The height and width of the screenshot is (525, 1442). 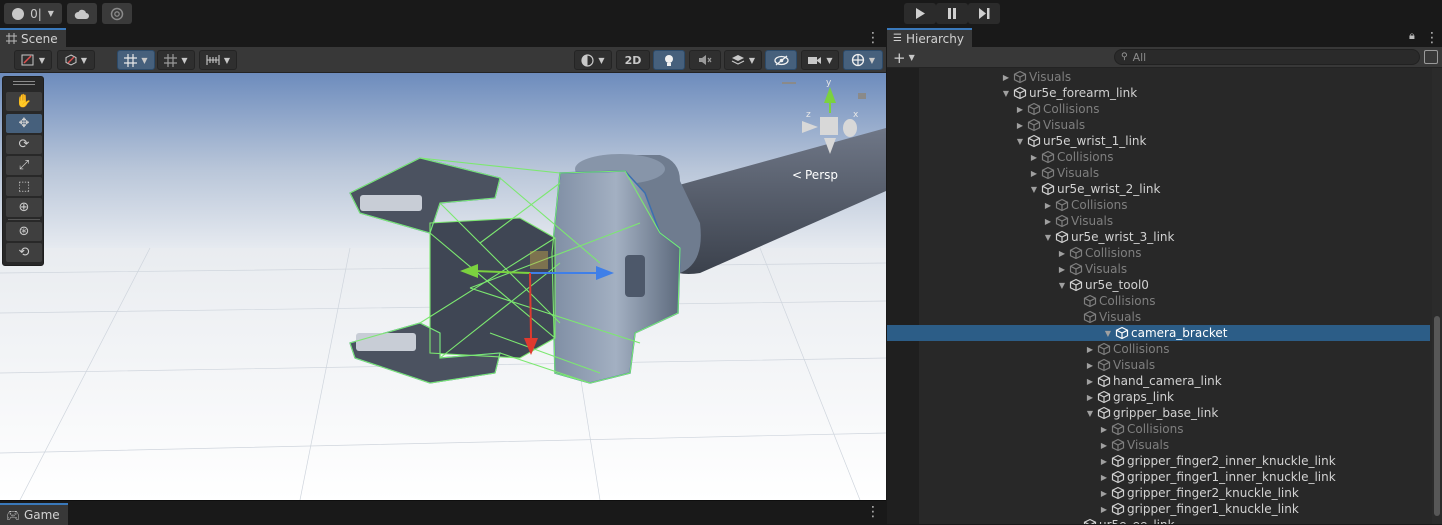 I want to click on hidden-objects-toggle, so click(x=781, y=60).